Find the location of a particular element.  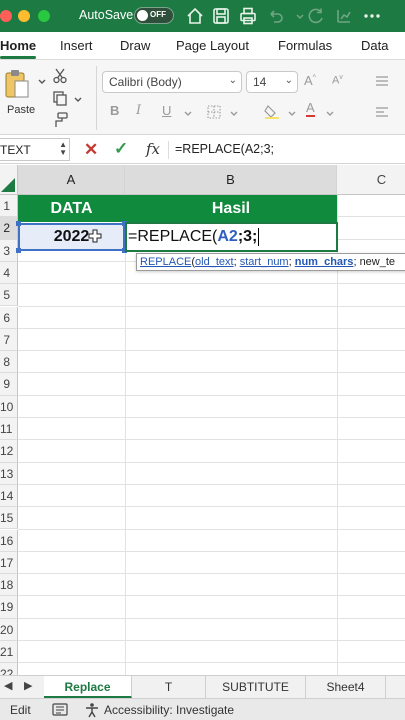

row-header: 18 is located at coordinates (9, 585).